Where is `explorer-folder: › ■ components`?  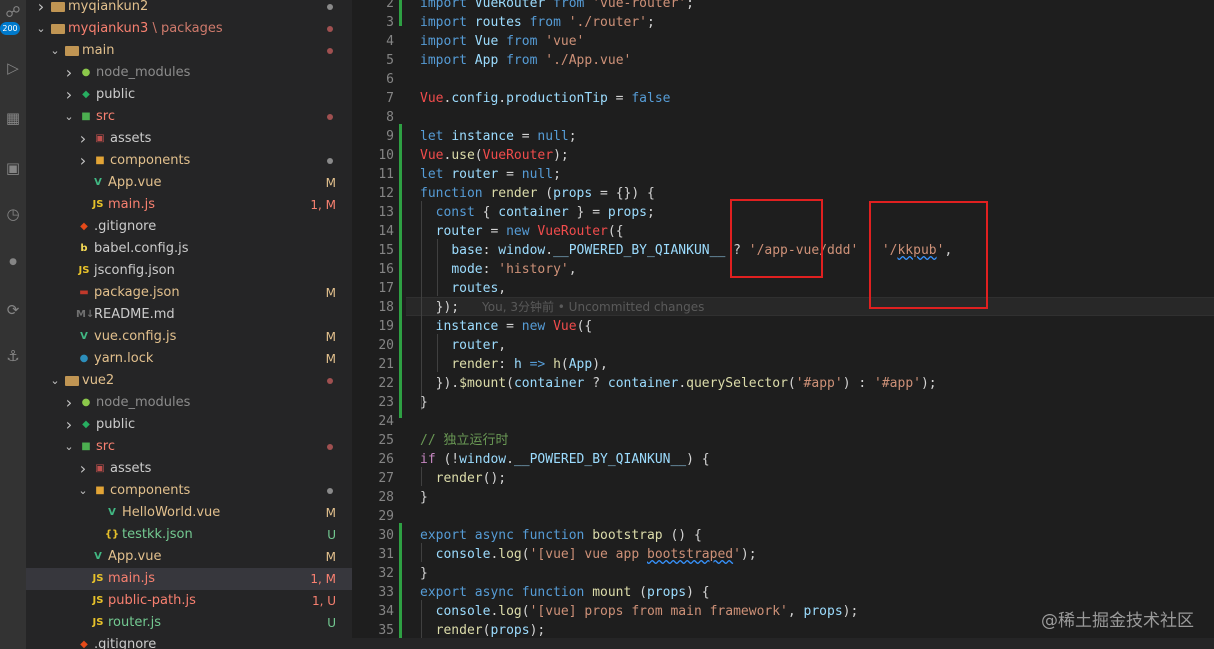
explorer-folder: › ■ components is located at coordinates (189, 161).